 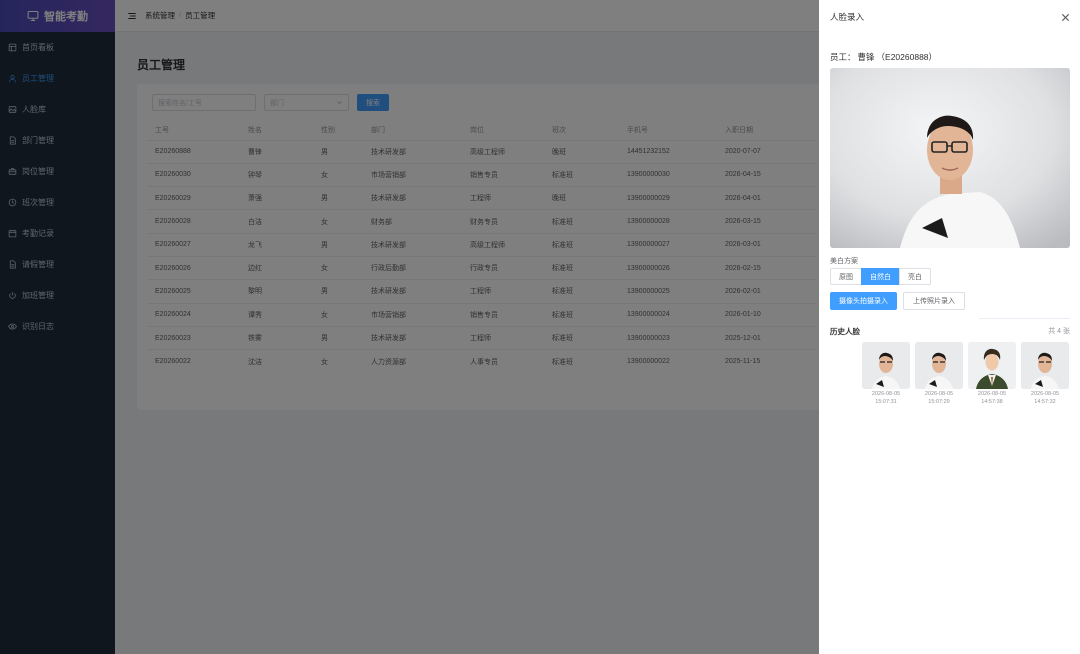 What do you see at coordinates (950, 331) in the screenshot?
I see `history-header: 历史人脸 共 4 张` at bounding box center [950, 331].